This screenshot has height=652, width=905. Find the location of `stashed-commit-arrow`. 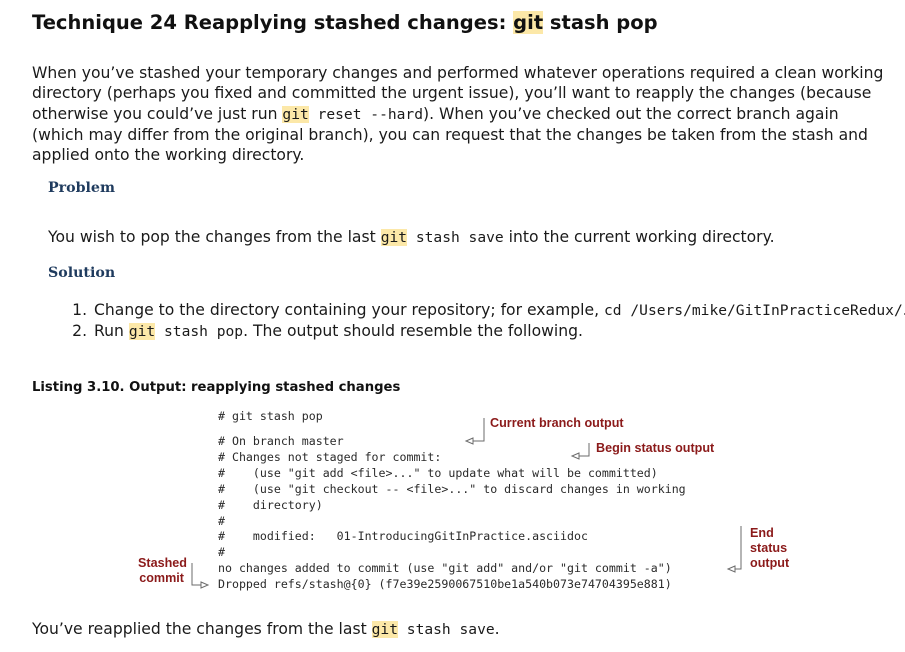

stashed-commit-arrow is located at coordinates (198, 574).